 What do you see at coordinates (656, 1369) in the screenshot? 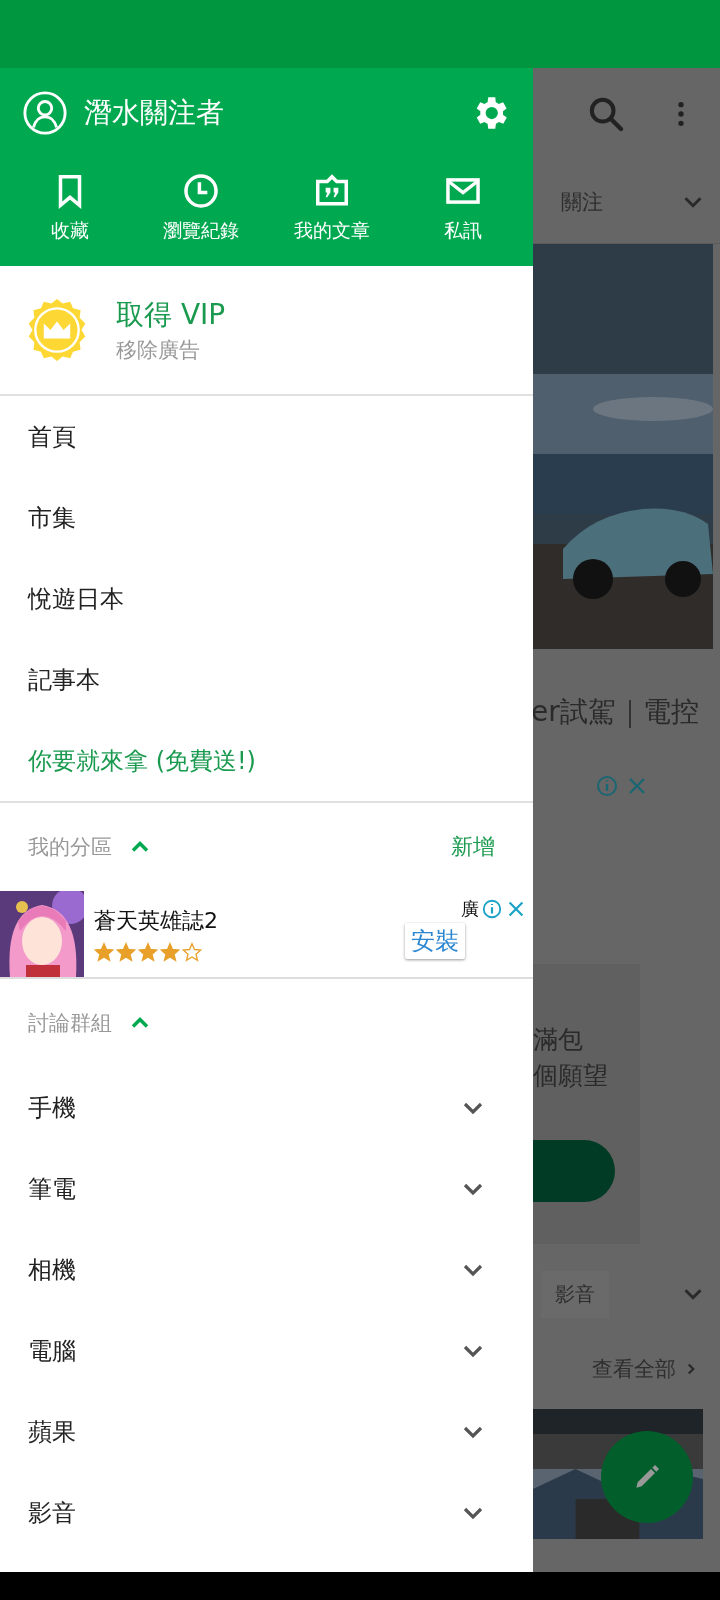
I see `view-all-link: 查看全部` at bounding box center [656, 1369].